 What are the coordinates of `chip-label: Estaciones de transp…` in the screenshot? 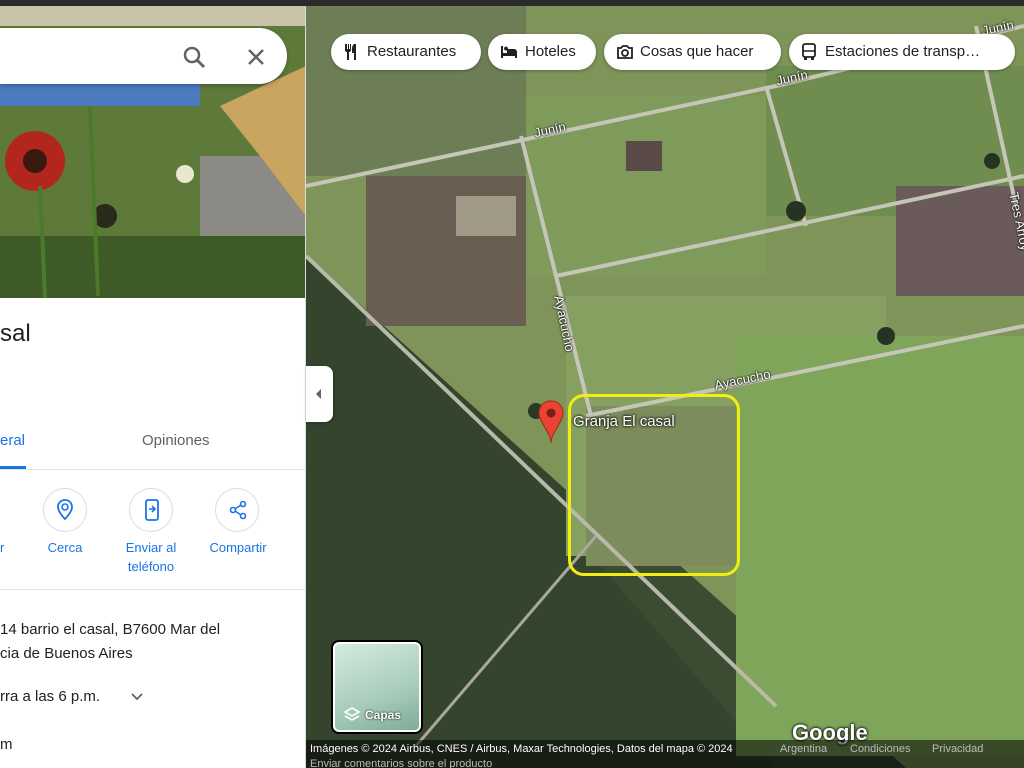 It's located at (903, 51).